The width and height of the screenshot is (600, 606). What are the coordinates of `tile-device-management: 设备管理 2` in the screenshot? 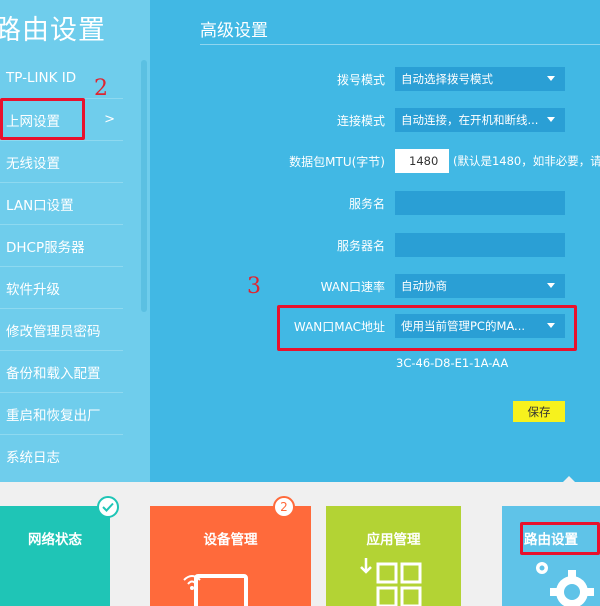 It's located at (230, 551).